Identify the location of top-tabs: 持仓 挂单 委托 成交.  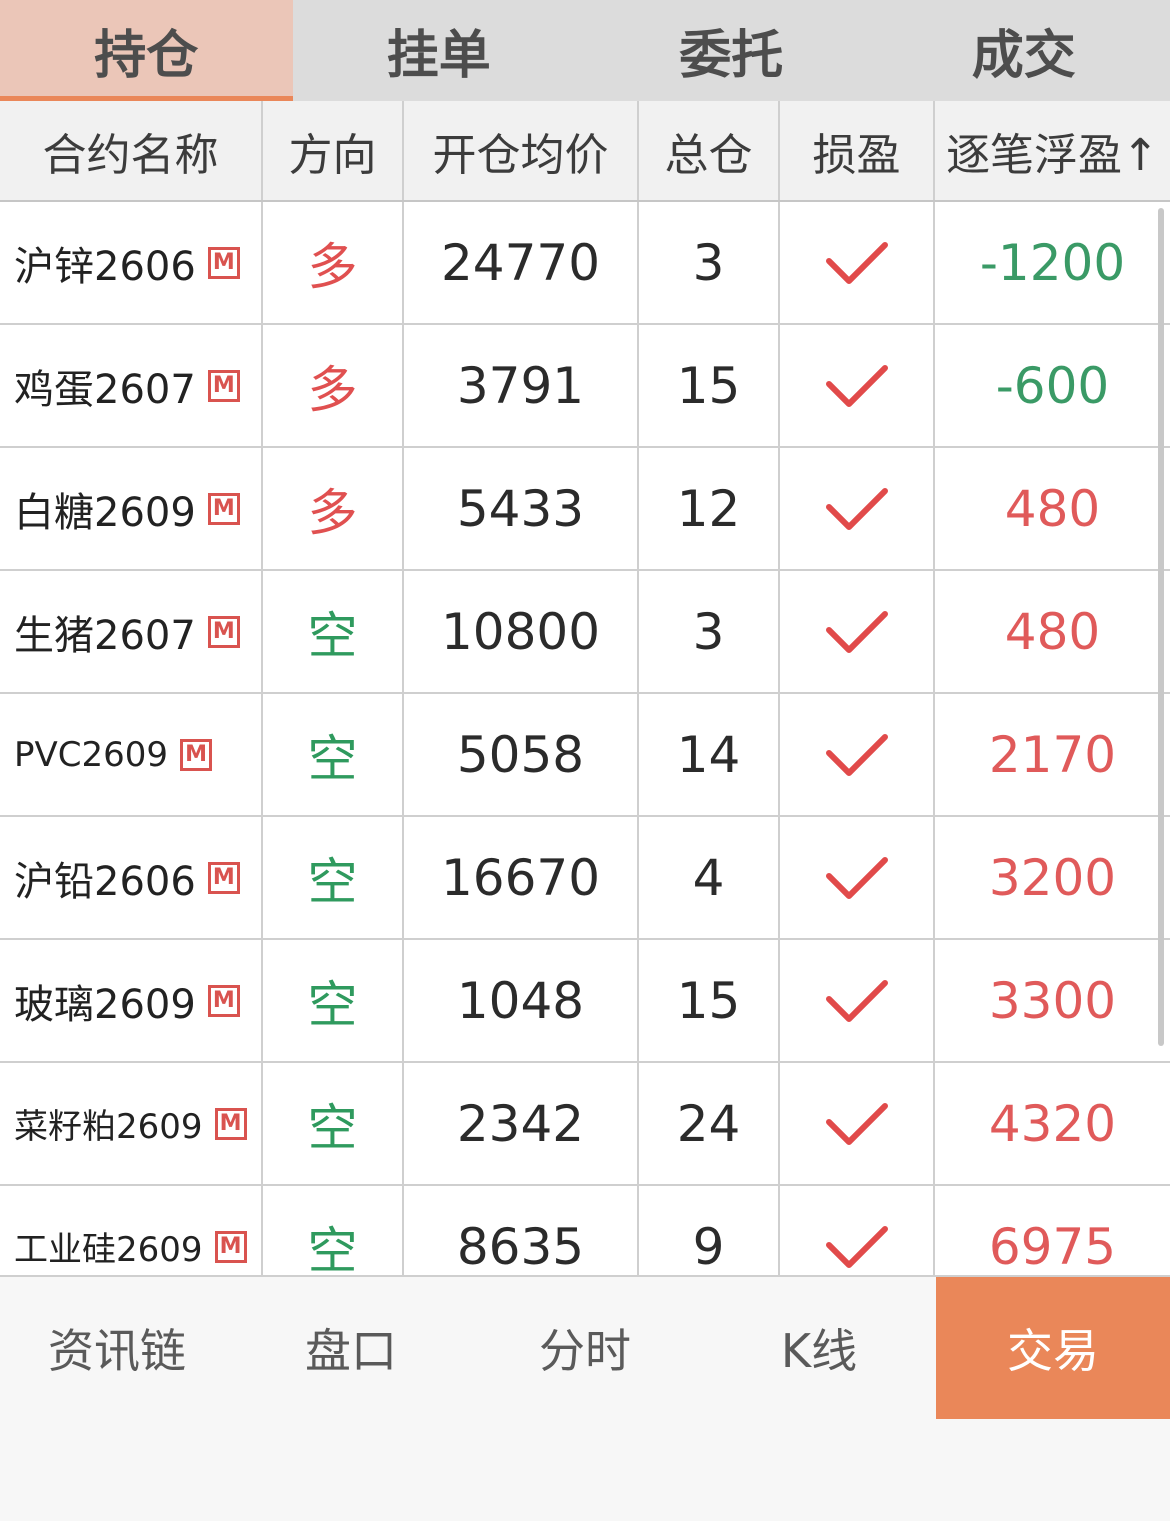
(585, 50).